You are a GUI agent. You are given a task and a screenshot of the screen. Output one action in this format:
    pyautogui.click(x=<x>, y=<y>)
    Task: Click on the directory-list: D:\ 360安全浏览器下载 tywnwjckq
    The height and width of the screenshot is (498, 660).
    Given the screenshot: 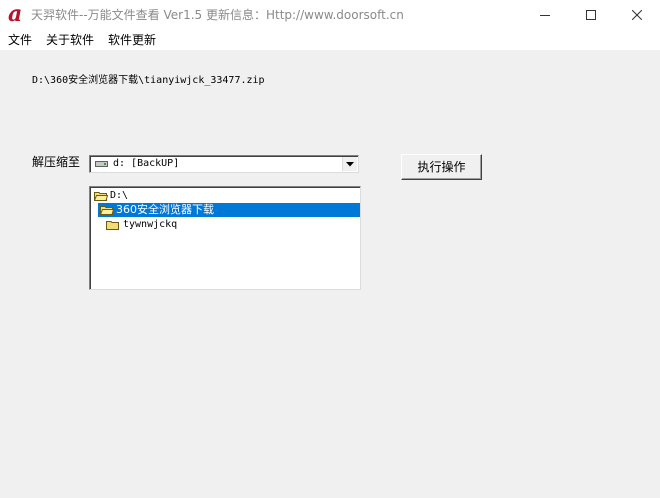 What is the action you would take?
    pyautogui.click(x=225, y=238)
    